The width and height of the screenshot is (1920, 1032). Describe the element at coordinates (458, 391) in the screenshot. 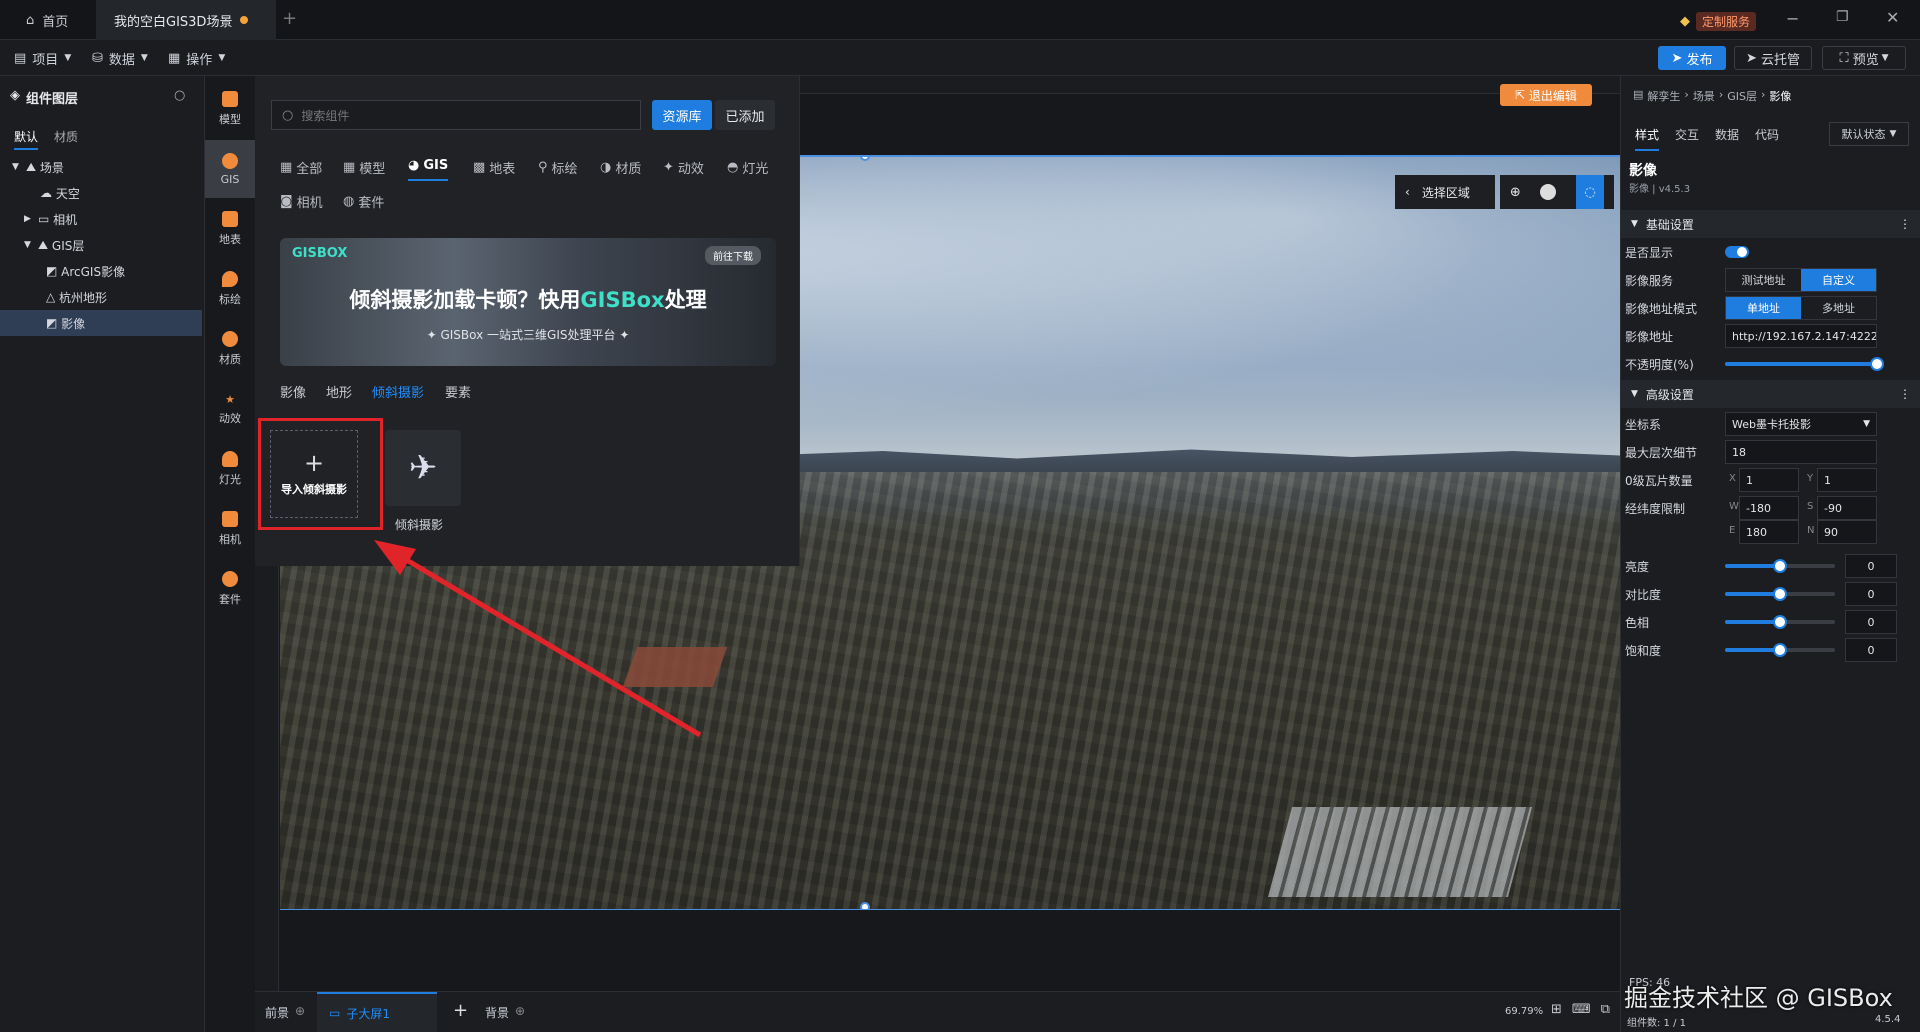

I see `subtab-feature: 要素` at that location.